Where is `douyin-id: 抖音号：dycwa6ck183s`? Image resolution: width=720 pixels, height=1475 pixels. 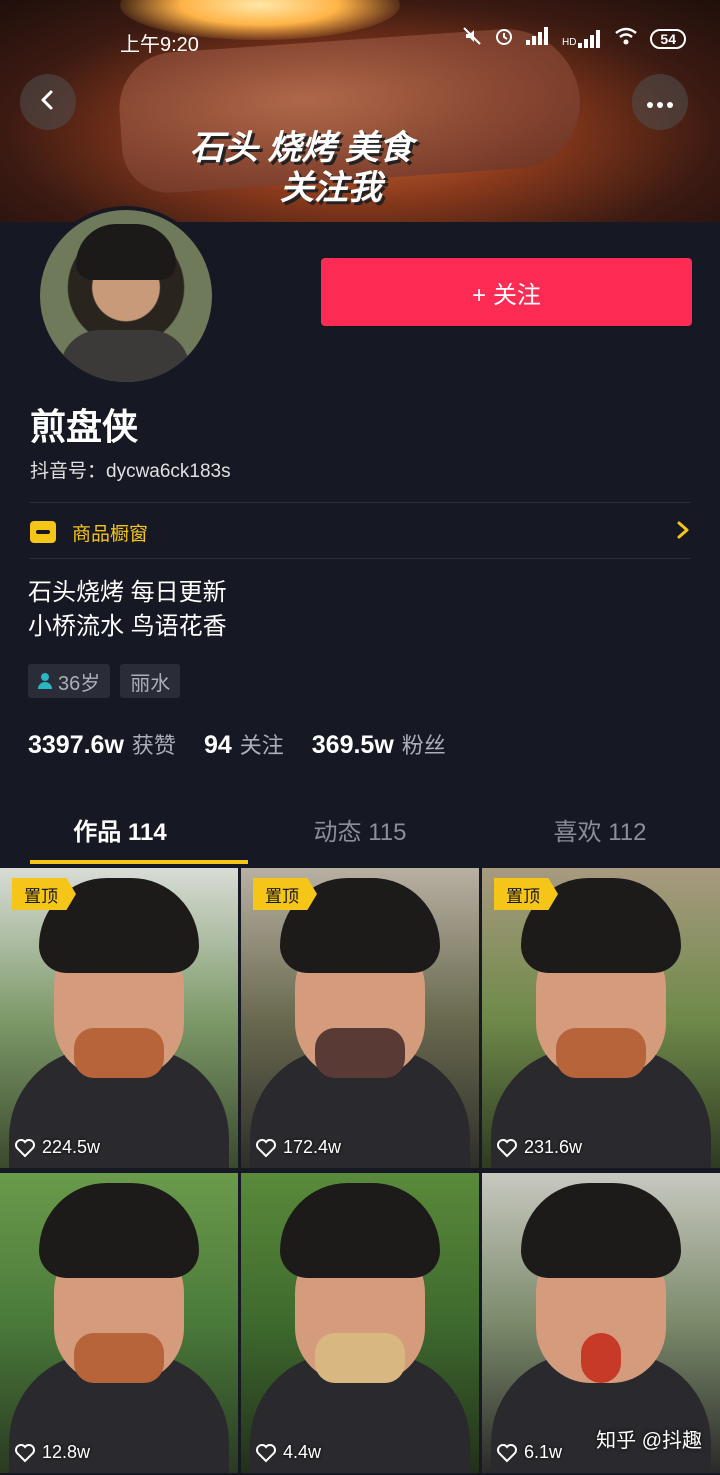
douyin-id: 抖音号：dycwa6ck183s is located at coordinates (130, 471).